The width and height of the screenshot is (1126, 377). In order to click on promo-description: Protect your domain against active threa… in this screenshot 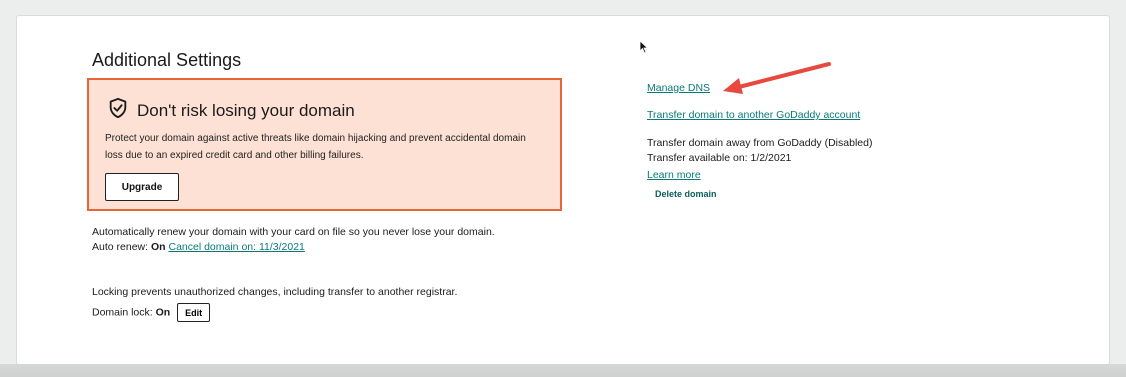, I will do `click(315, 147)`.